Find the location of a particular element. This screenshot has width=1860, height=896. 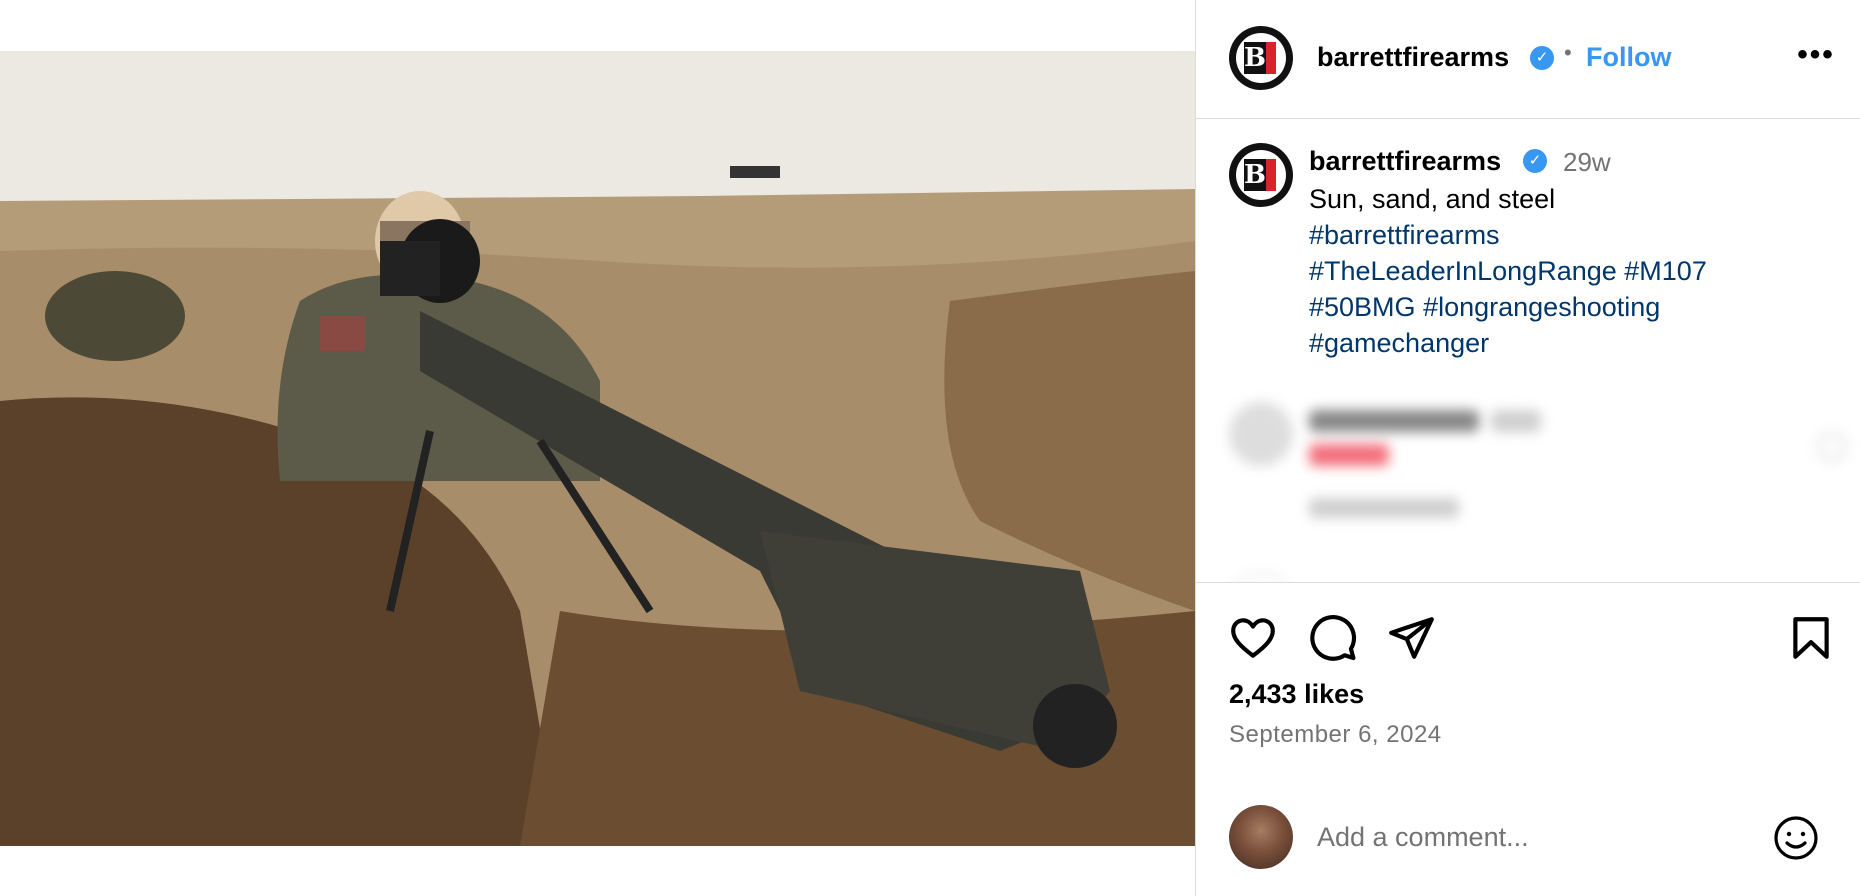

comment-meta-blurred is located at coordinates (1384, 508).